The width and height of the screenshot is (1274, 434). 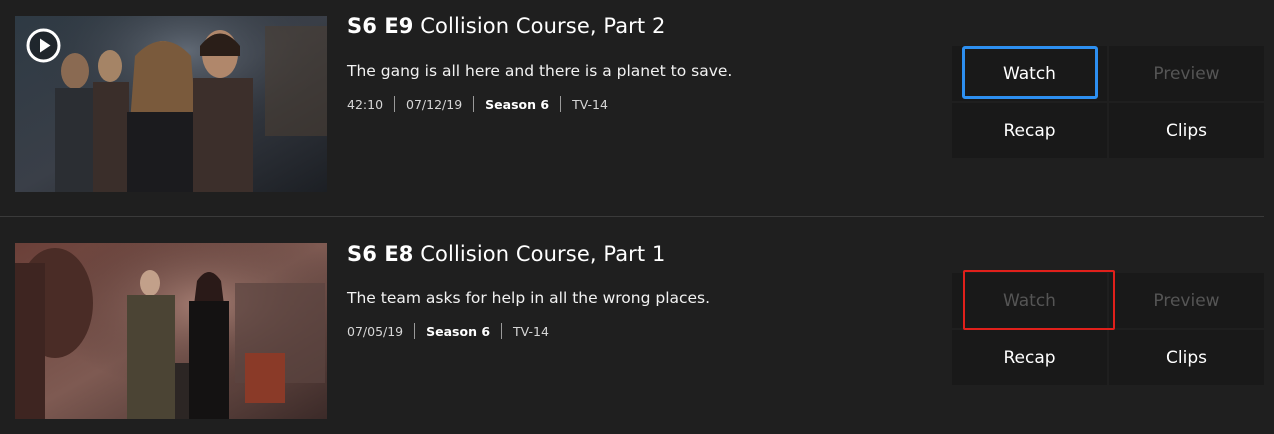 What do you see at coordinates (375, 331) in the screenshot?
I see `episode-air-date: 07/05/19` at bounding box center [375, 331].